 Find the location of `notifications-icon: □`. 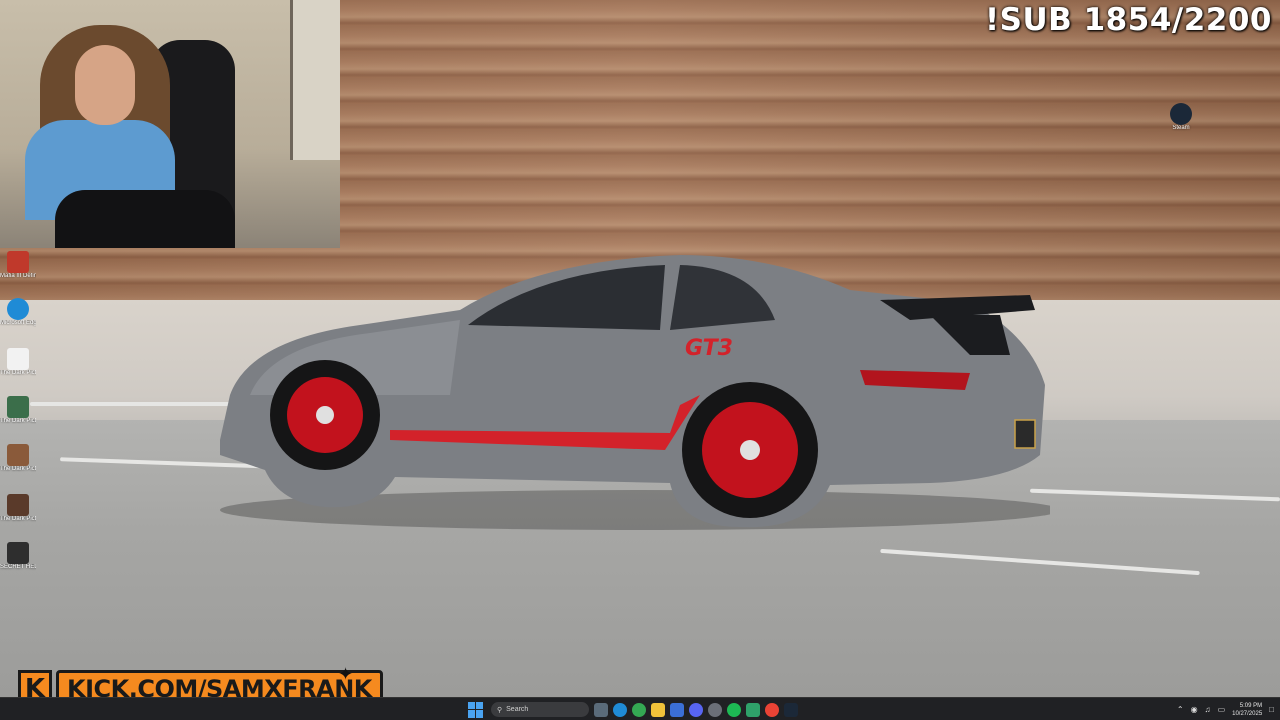

notifications-icon: □ is located at coordinates (1271, 709).